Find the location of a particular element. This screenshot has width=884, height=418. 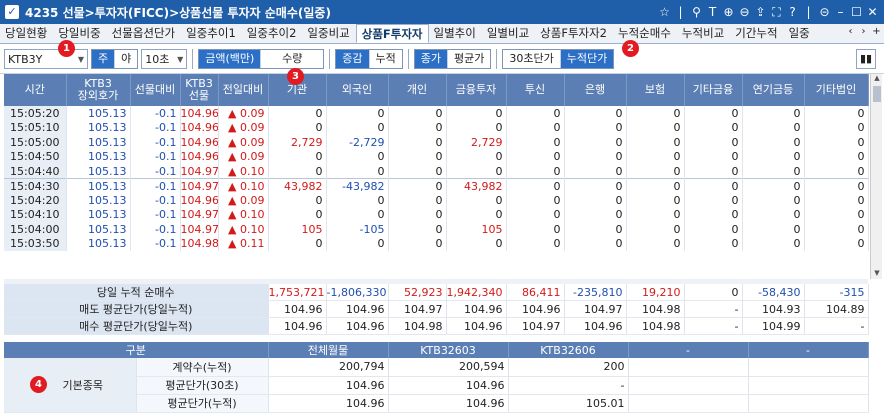

zoom-out-icon: ⊖ is located at coordinates (744, 12).